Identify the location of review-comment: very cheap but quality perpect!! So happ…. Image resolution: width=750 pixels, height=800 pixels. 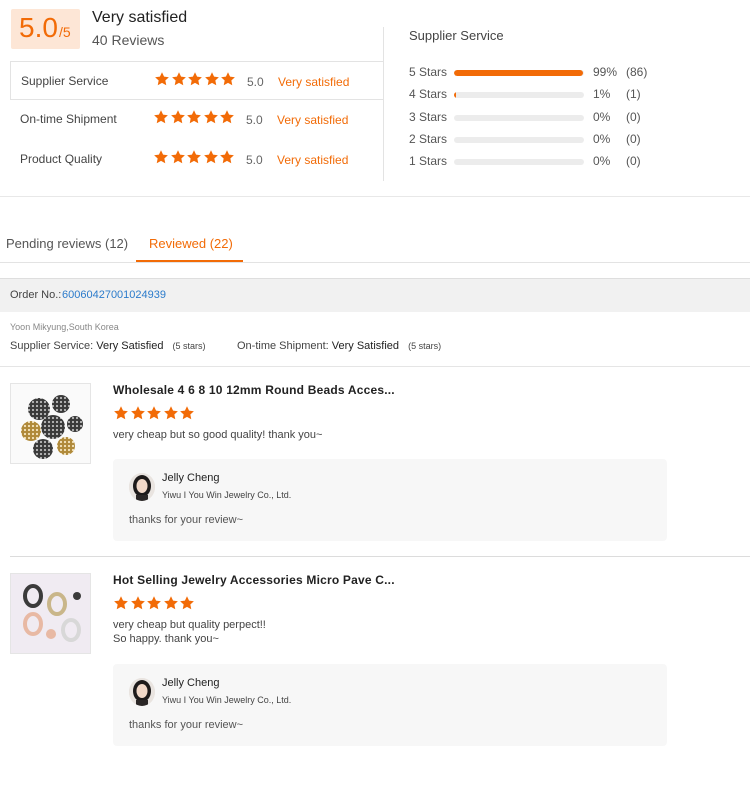
(189, 632).